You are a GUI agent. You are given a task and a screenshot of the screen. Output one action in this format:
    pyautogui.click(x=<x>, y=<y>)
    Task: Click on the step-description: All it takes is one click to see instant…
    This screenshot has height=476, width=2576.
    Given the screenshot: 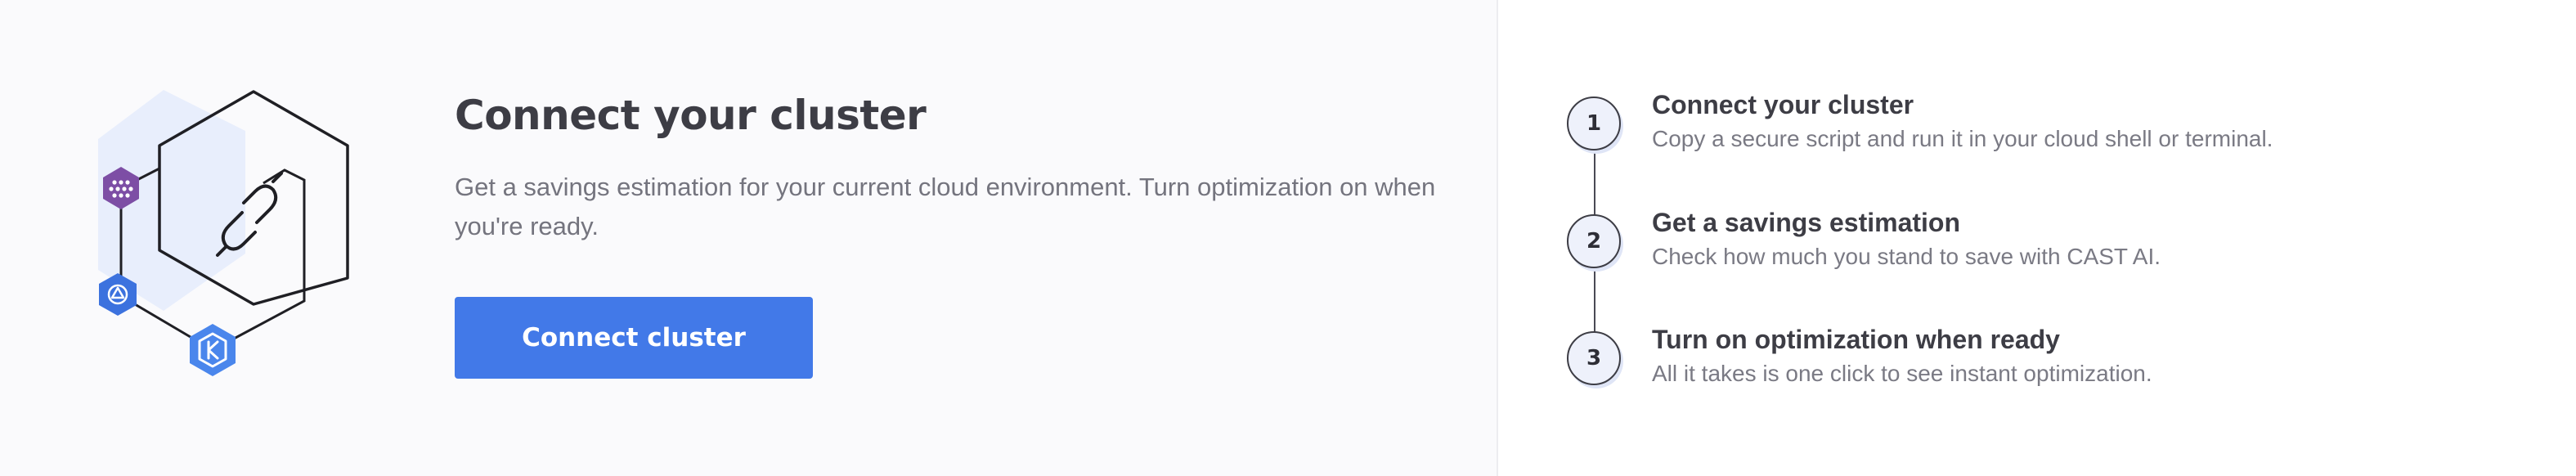 What is the action you would take?
    pyautogui.click(x=1902, y=374)
    